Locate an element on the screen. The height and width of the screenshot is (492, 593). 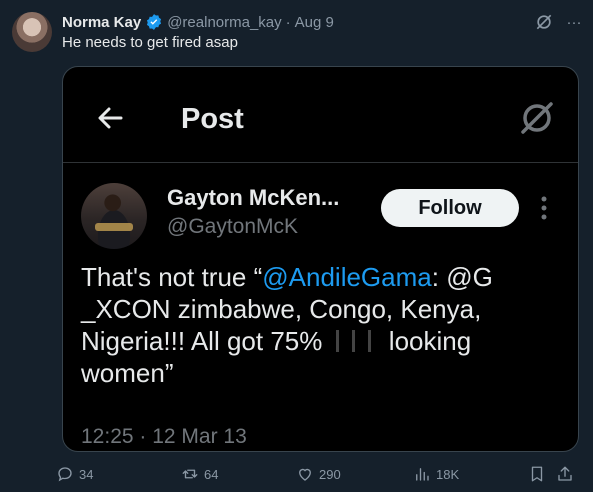
repost-icon is located at coordinates (190, 474).